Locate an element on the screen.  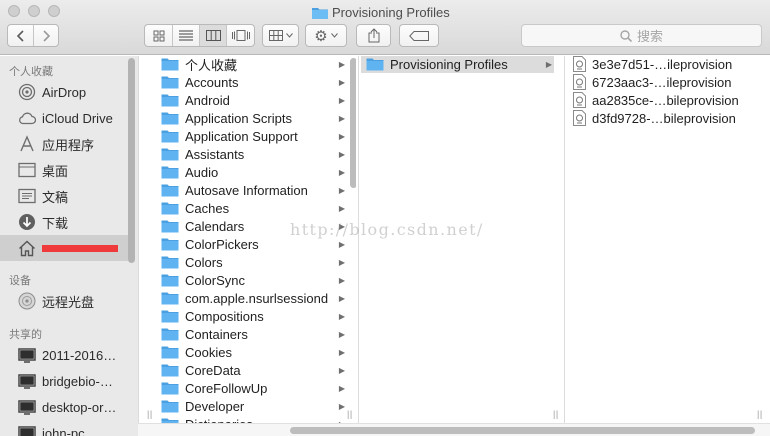
sidebar-item-remote-disc: 远程光盘 is located at coordinates (64, 301).